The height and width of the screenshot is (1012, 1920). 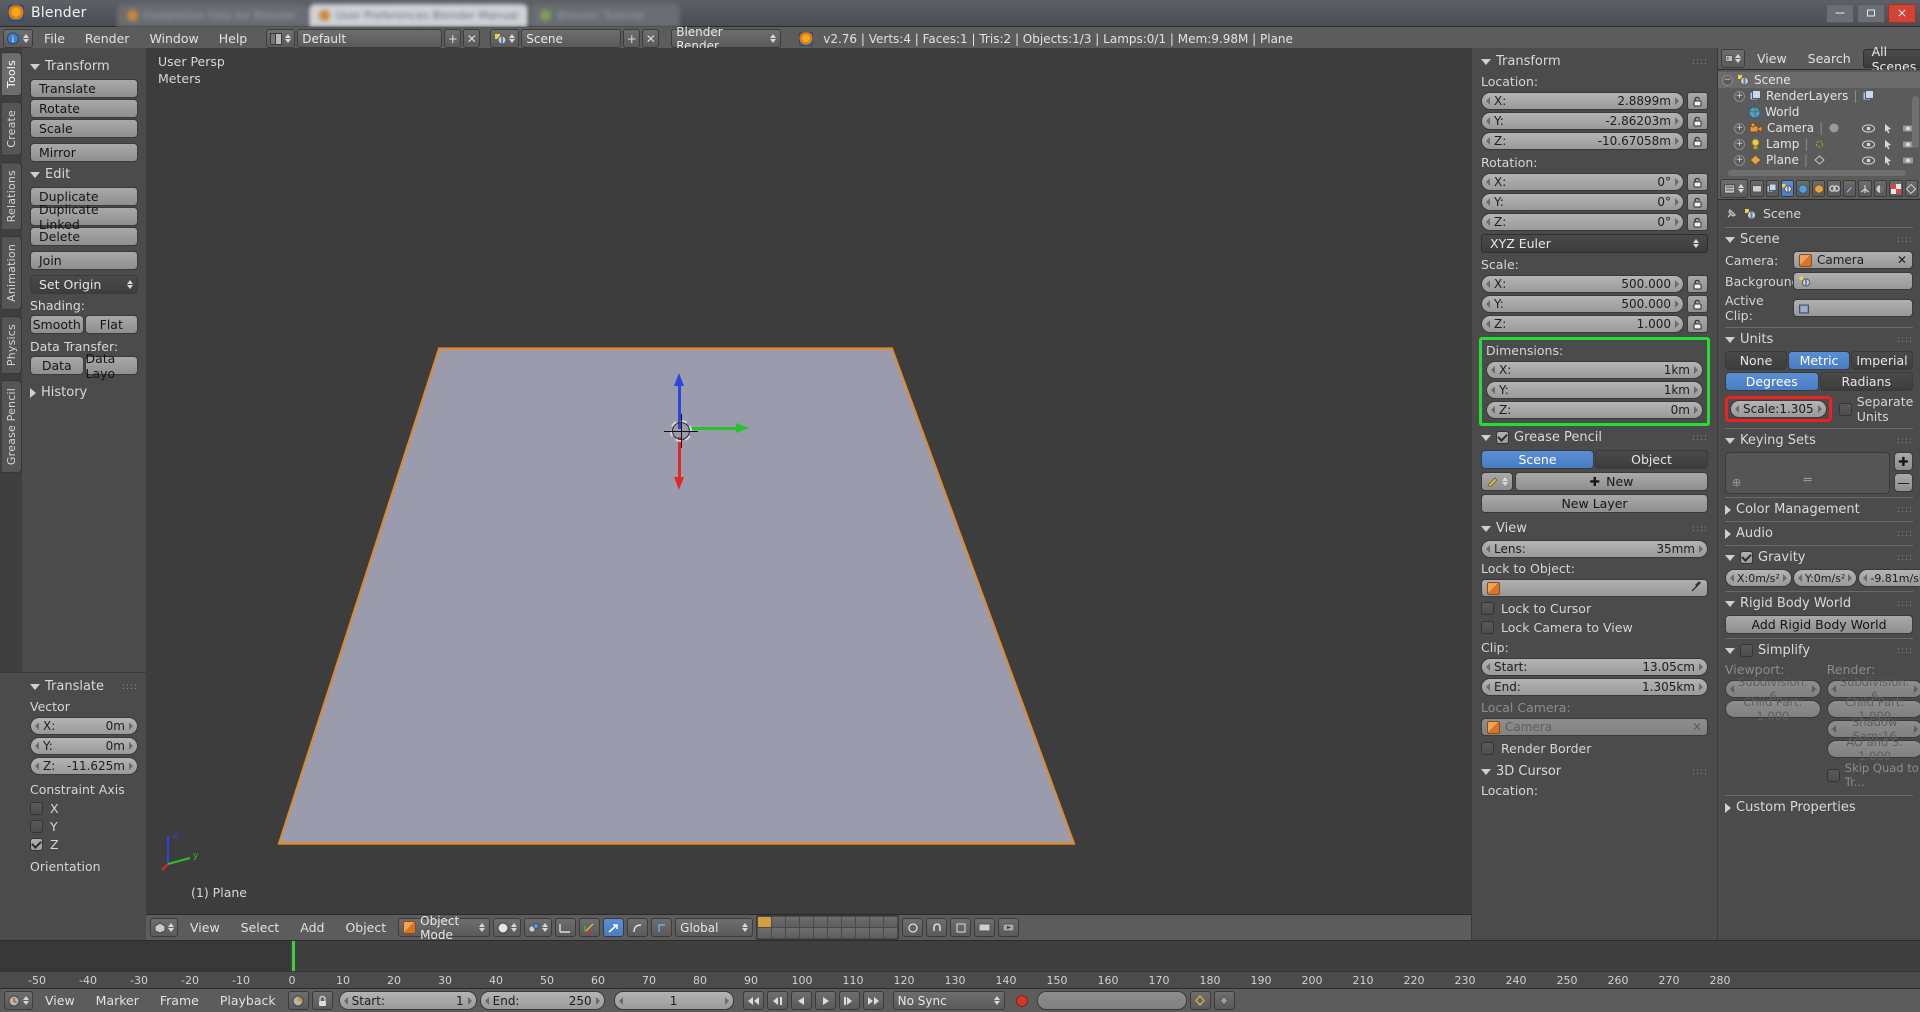 What do you see at coordinates (1582, 202) in the screenshot?
I see `rotation-y-field: Y: 0°` at bounding box center [1582, 202].